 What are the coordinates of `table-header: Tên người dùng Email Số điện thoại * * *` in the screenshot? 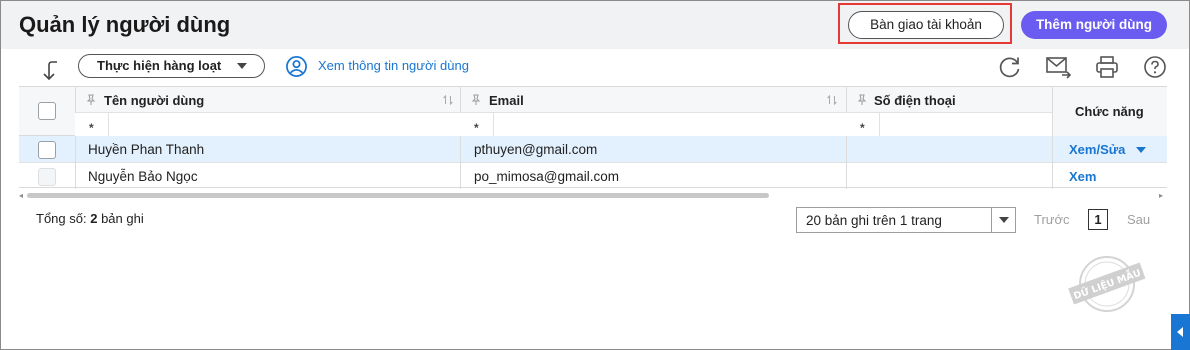 It's located at (593, 111).